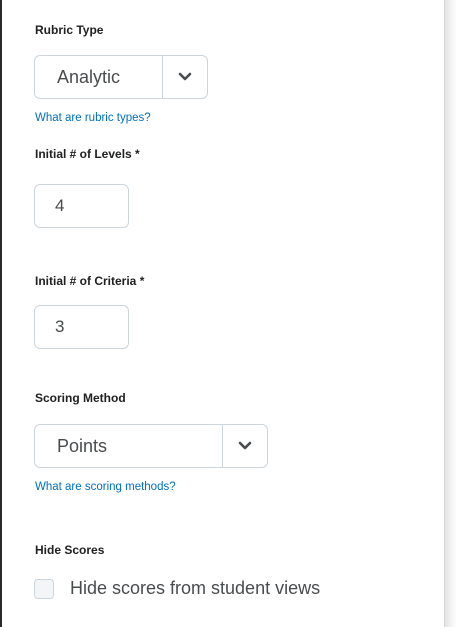  What do you see at coordinates (90, 281) in the screenshot?
I see `criteria-label: Initial # of Criteria *` at bounding box center [90, 281].